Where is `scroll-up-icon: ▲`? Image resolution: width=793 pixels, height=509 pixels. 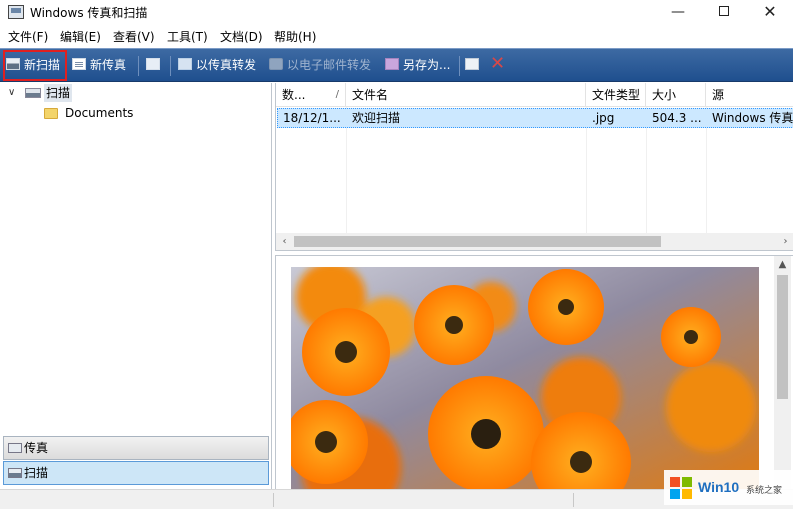 scroll-up-icon: ▲ is located at coordinates (782, 264).